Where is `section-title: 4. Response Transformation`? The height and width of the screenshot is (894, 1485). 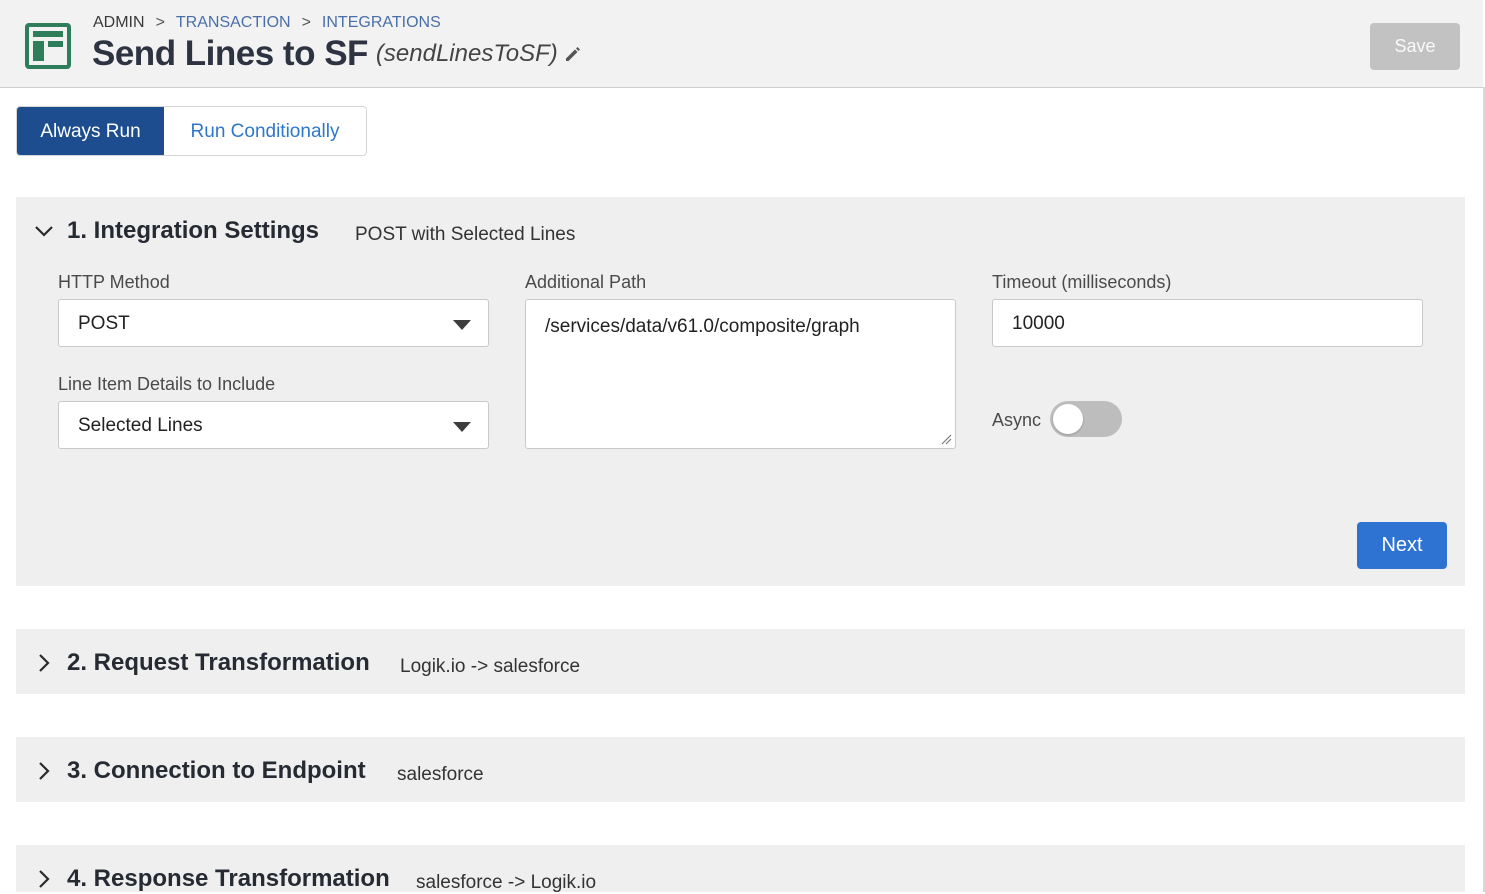
section-title: 4. Response Transformation is located at coordinates (228, 879).